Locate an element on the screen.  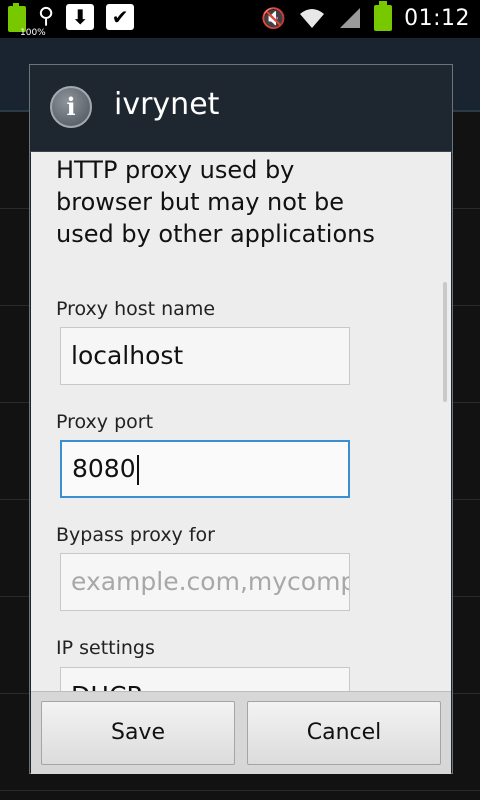
battery-percent: 100% is located at coordinates (33, 33).